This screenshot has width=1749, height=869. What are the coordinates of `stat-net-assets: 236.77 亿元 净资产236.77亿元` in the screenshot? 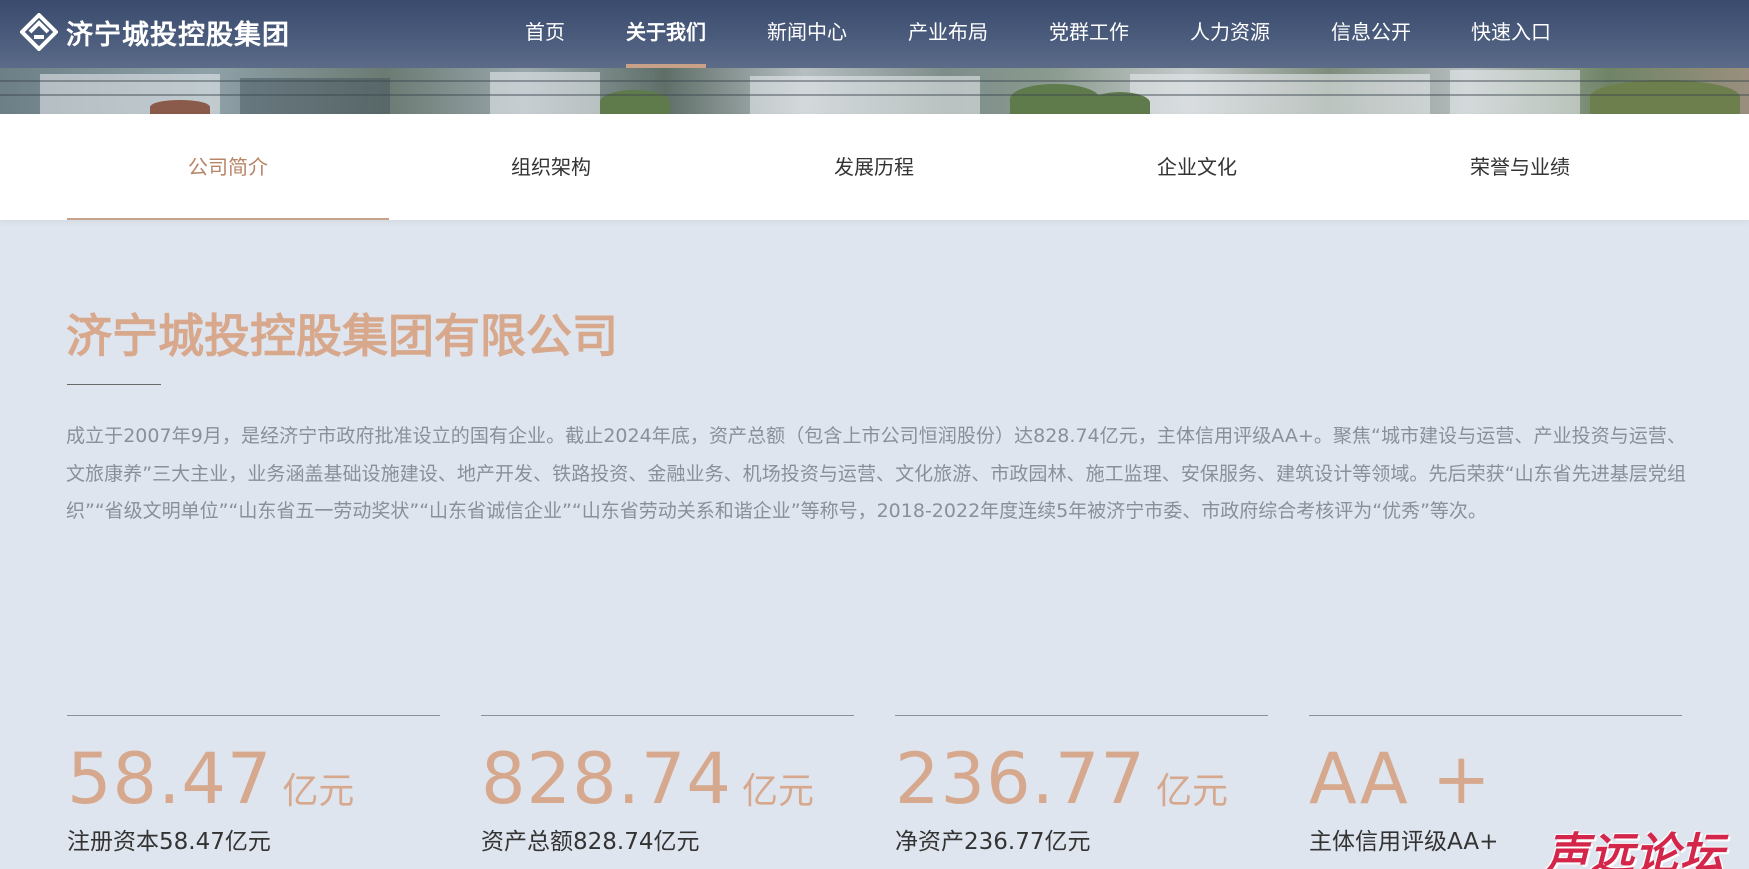 It's located at (1081, 792).